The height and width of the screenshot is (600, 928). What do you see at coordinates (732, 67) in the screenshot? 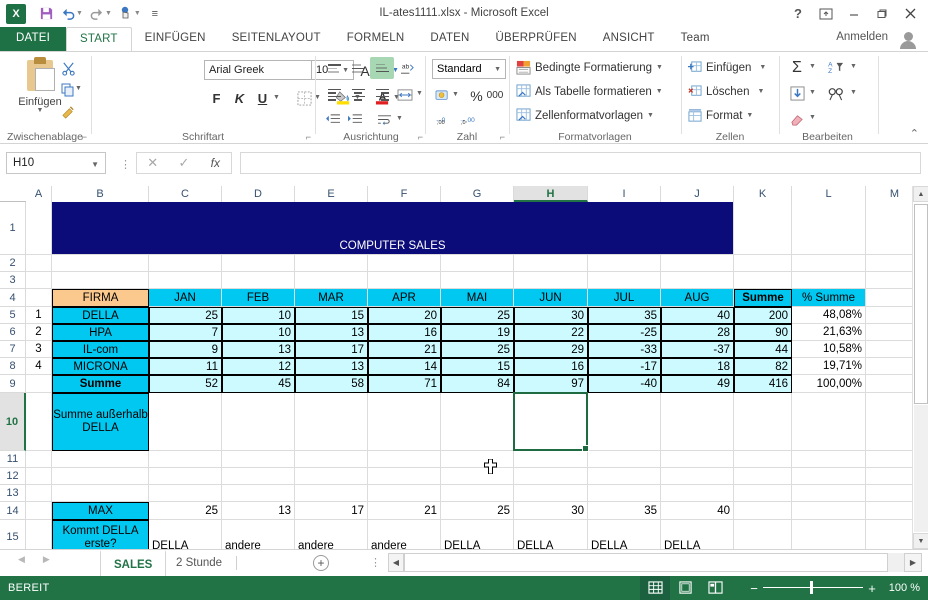
I see `insert-cells-button: Einfügen ▼` at bounding box center [732, 67].